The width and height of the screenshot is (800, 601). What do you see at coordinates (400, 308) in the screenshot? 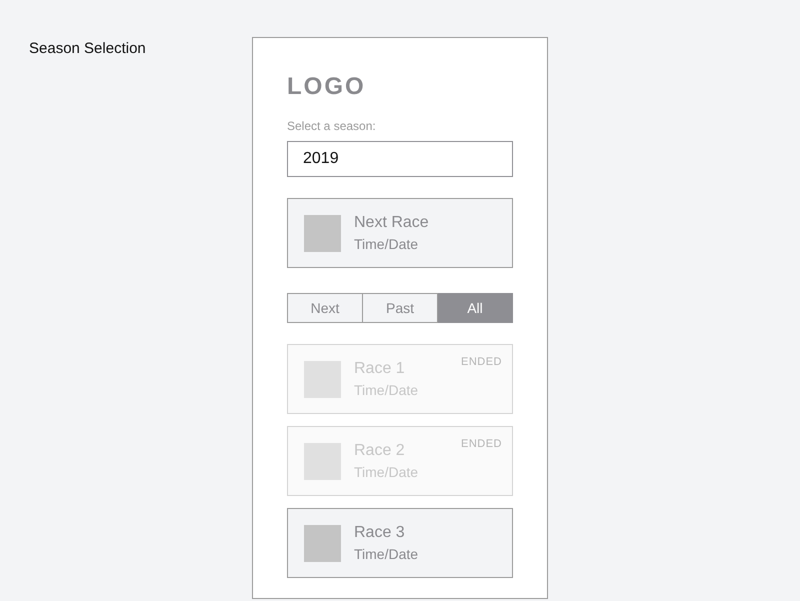
I see `filter-tab: Past` at bounding box center [400, 308].